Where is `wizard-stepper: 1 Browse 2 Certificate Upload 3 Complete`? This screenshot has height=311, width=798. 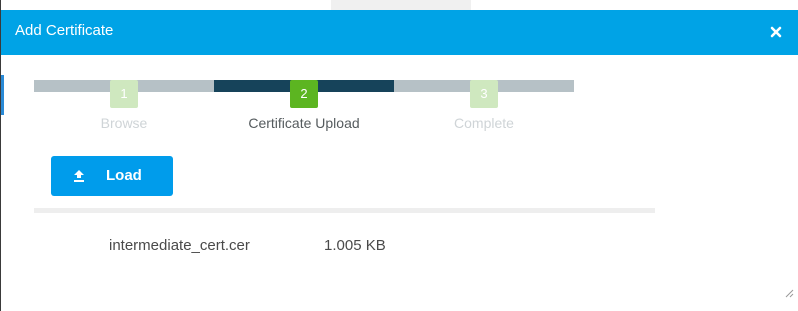 wizard-stepper: 1 Browse 2 Certificate Upload 3 Complete is located at coordinates (304, 110).